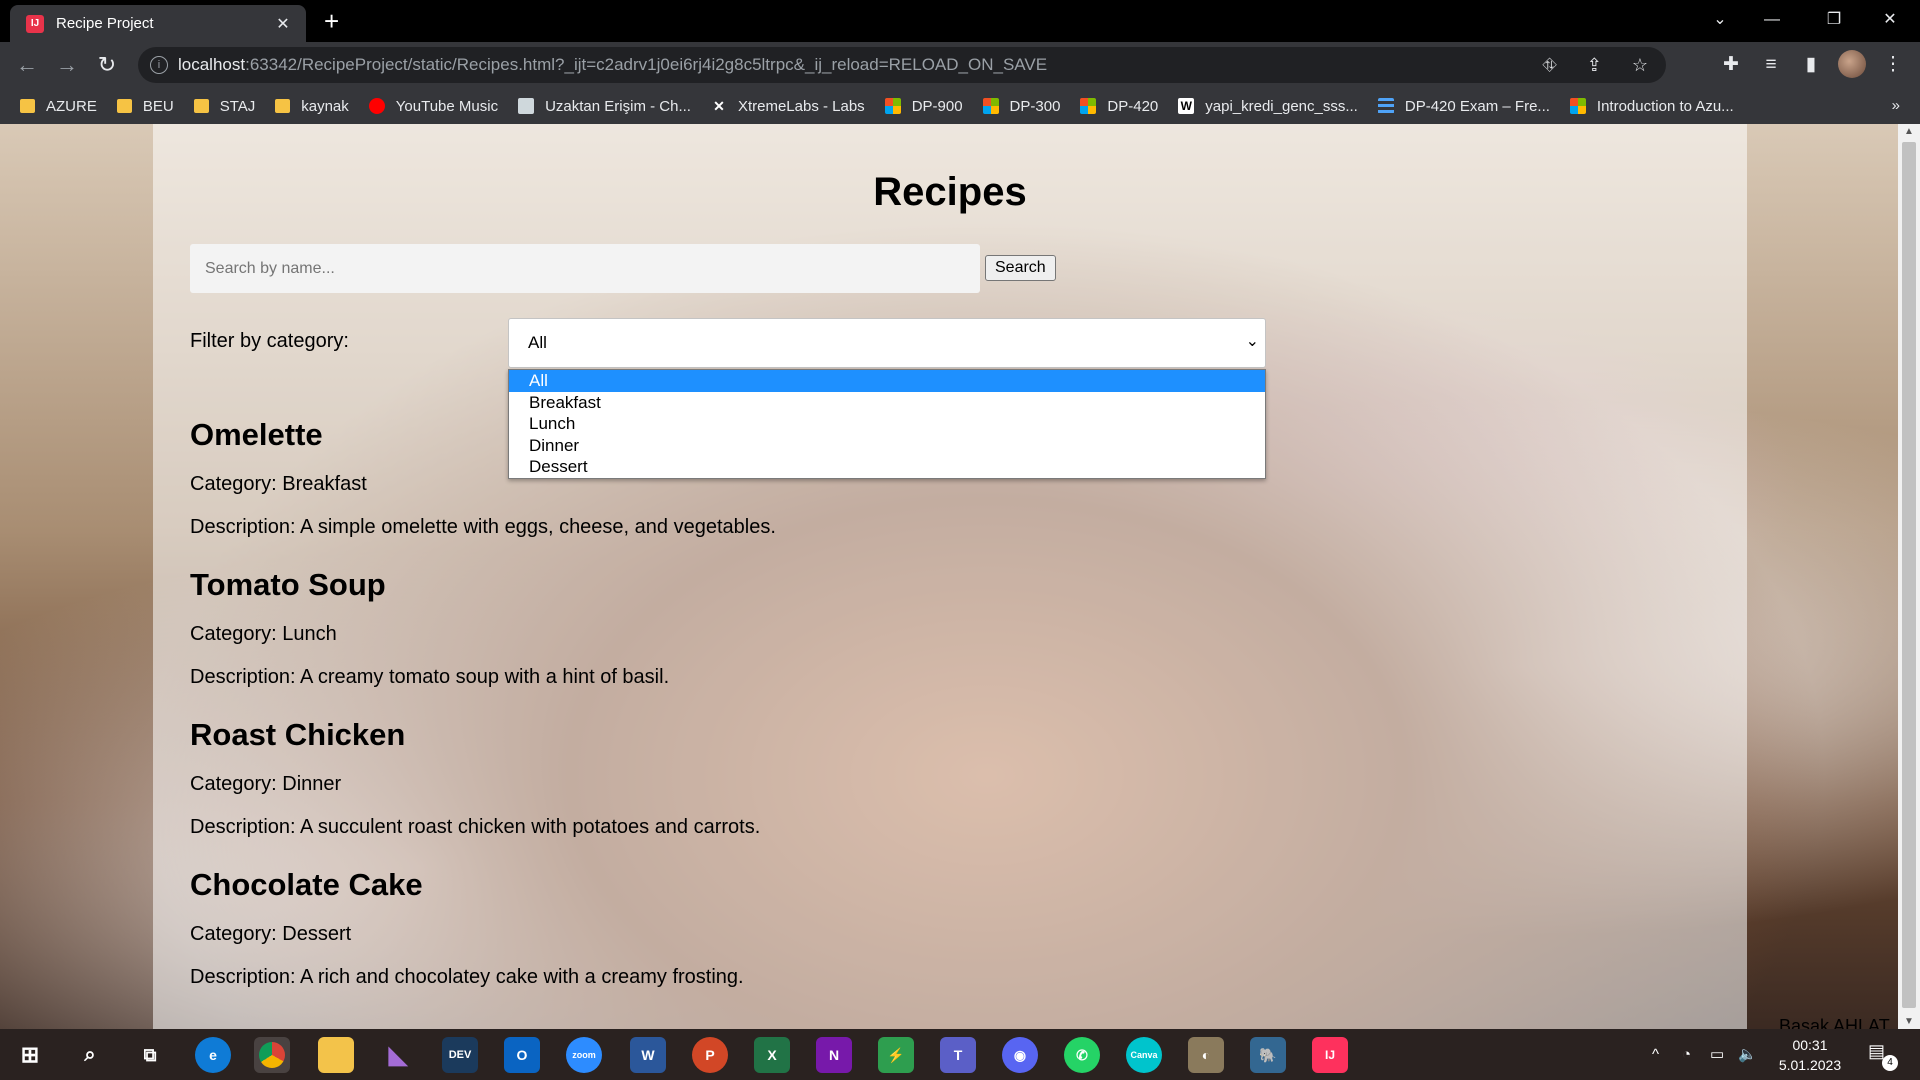 This screenshot has width=1920, height=1080. I want to click on clock-time: 00:31, so click(1810, 1045).